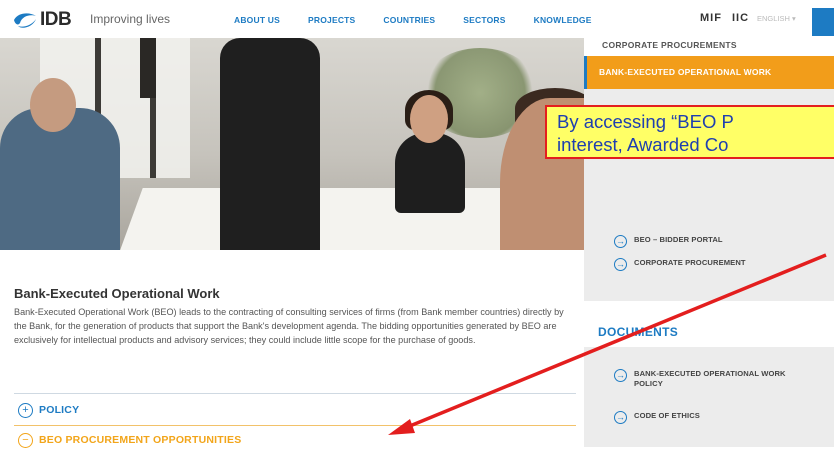 The width and height of the screenshot is (834, 453). I want to click on plus-circle-icon: +, so click(25, 410).